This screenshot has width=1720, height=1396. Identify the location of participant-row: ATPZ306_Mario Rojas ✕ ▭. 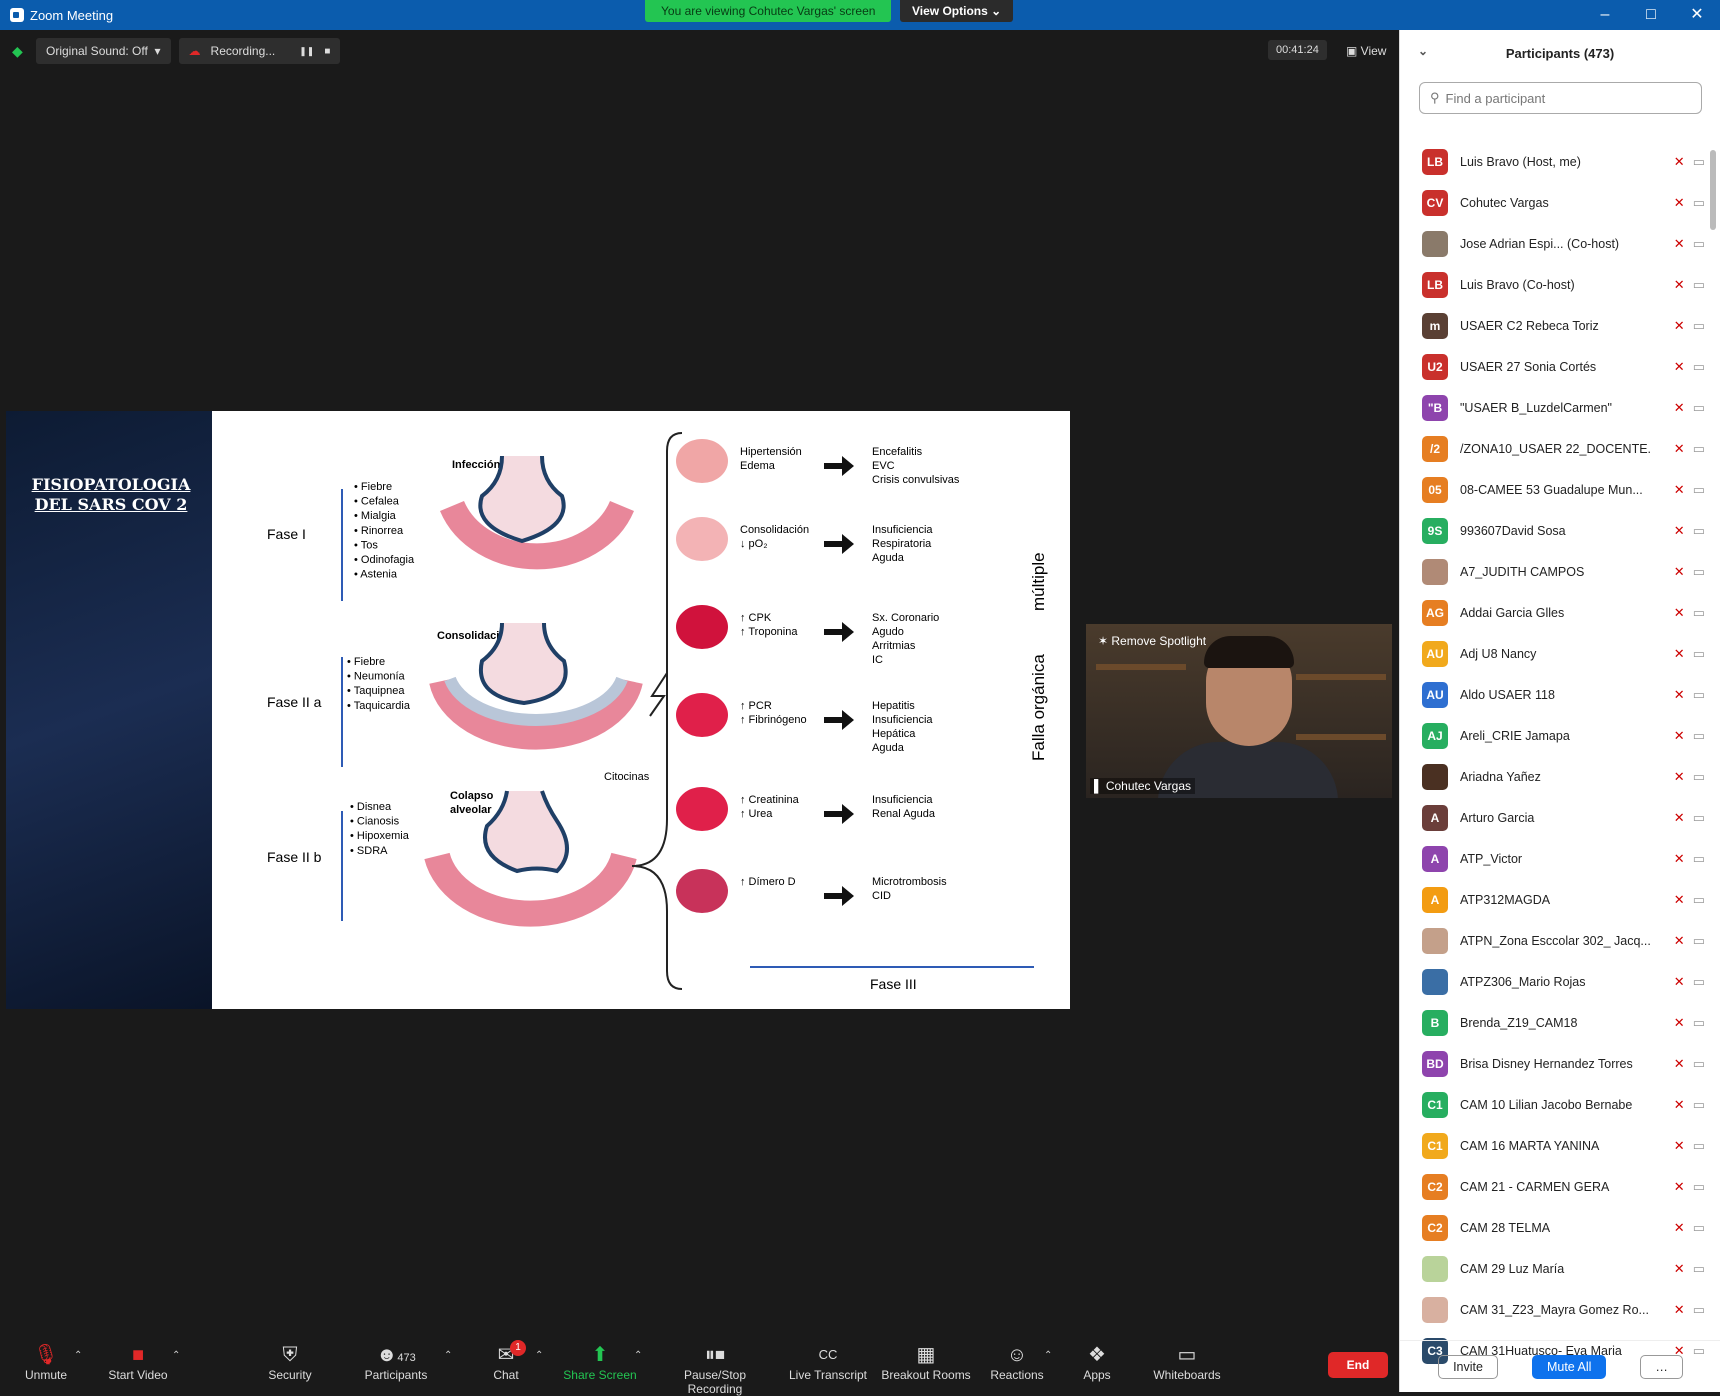
(1552, 981).